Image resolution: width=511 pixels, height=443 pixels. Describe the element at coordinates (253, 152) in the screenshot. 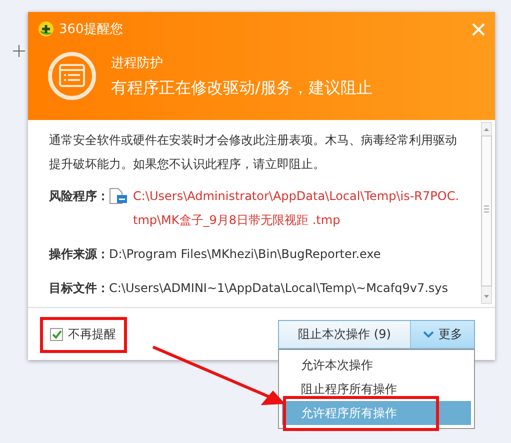

I see `description-text: 通常安全软件或硬件在安装时才会修改此注册表项。木马、病毒经常利用驱动提升破坏能力。如果您不认识此程序，请立即阻止。` at that location.